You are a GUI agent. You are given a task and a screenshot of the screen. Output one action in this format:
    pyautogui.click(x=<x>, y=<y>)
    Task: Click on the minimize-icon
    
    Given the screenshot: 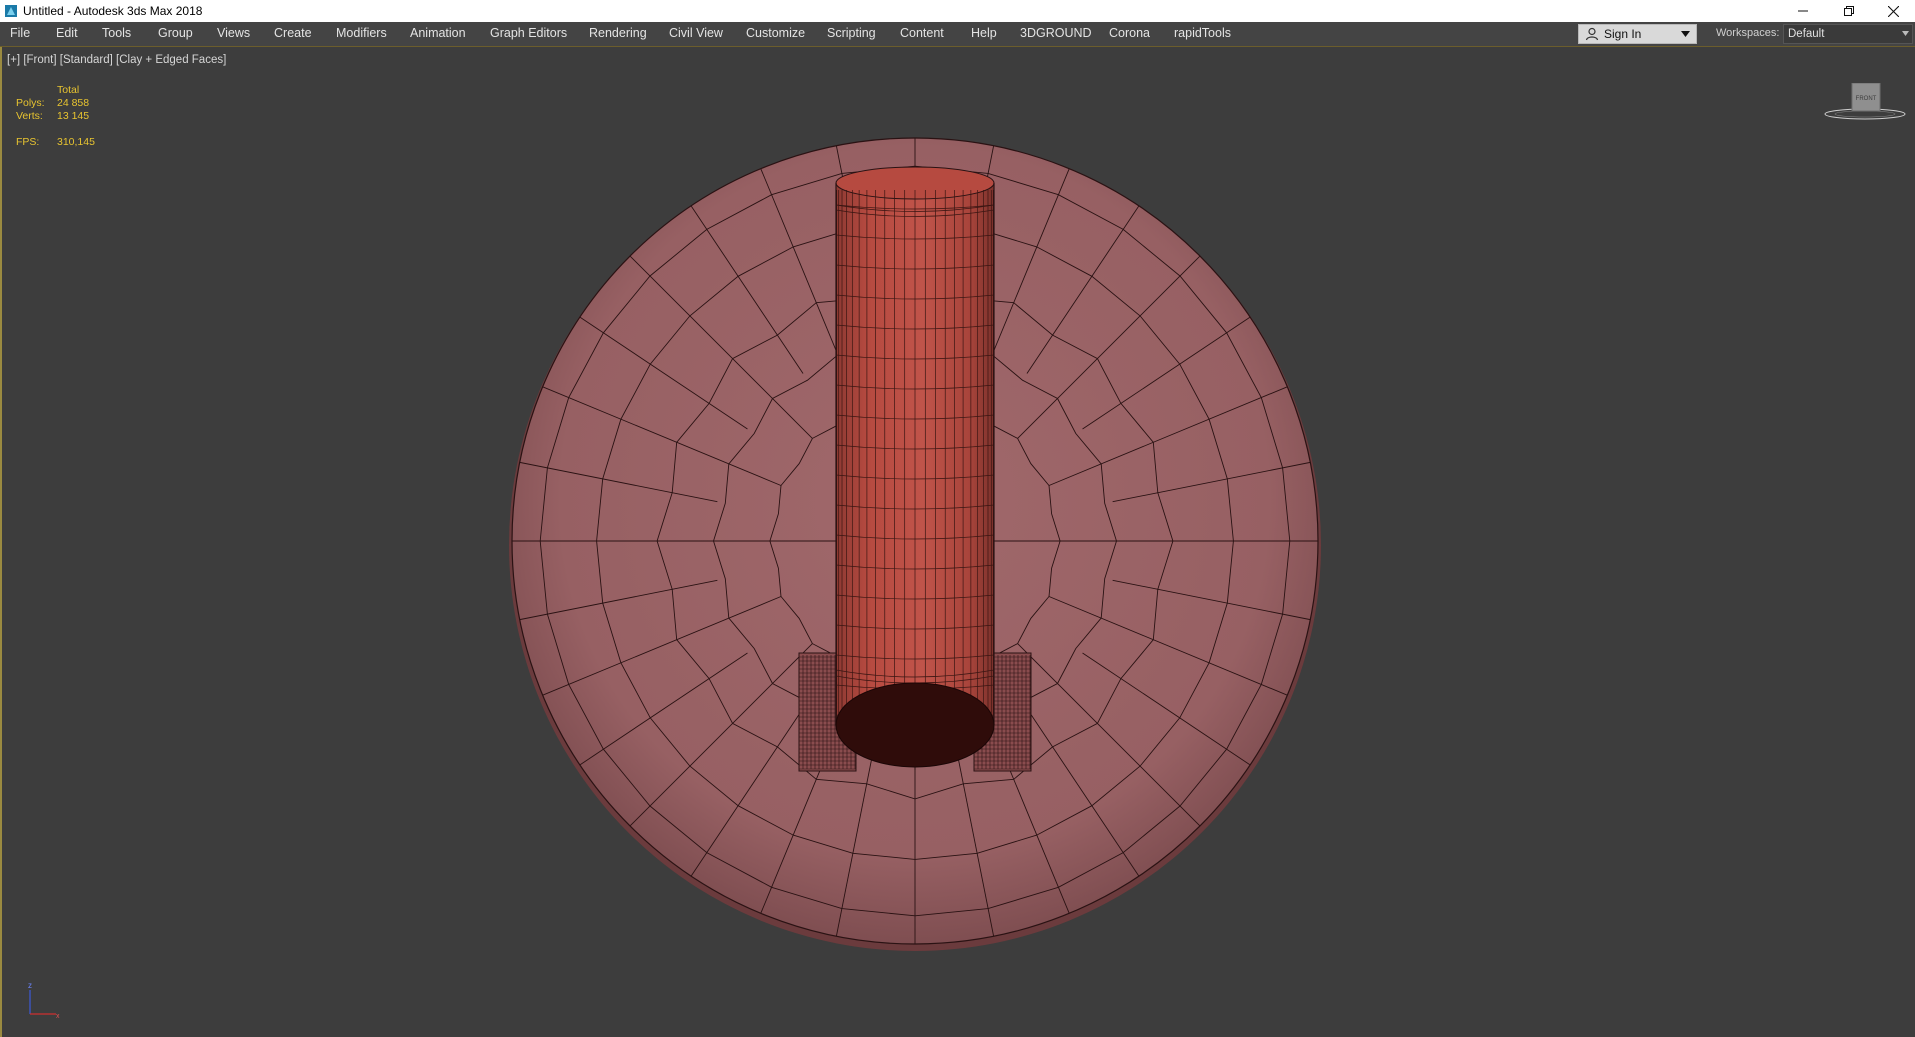 What is the action you would take?
    pyautogui.click(x=1803, y=11)
    